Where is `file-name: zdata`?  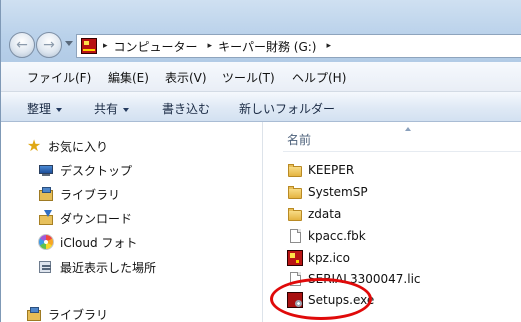 file-name: zdata is located at coordinates (325, 214).